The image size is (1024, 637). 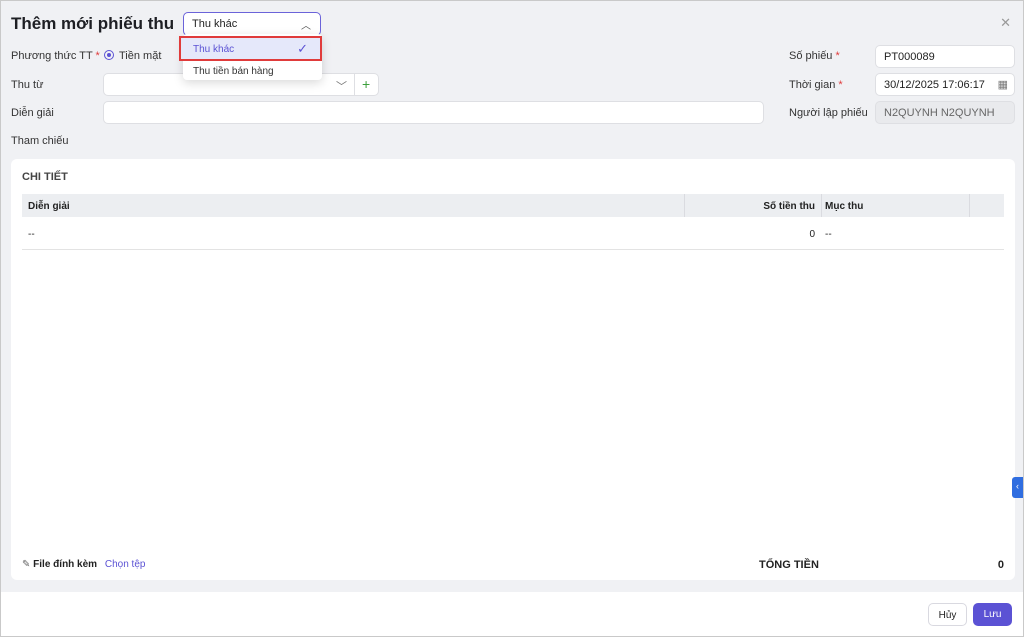 I want to click on chevron-down-icon: ﹀, so click(x=341, y=87).